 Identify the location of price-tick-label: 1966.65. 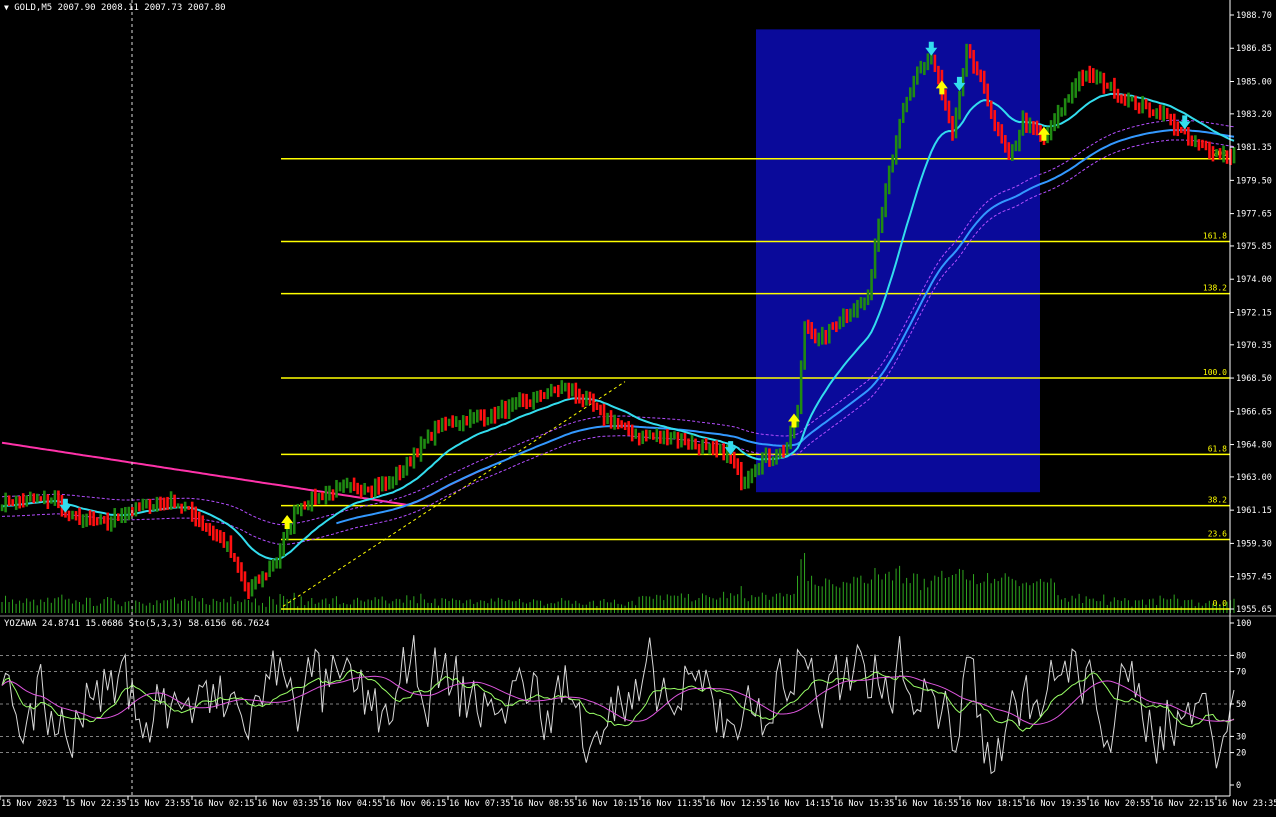
(1254, 412).